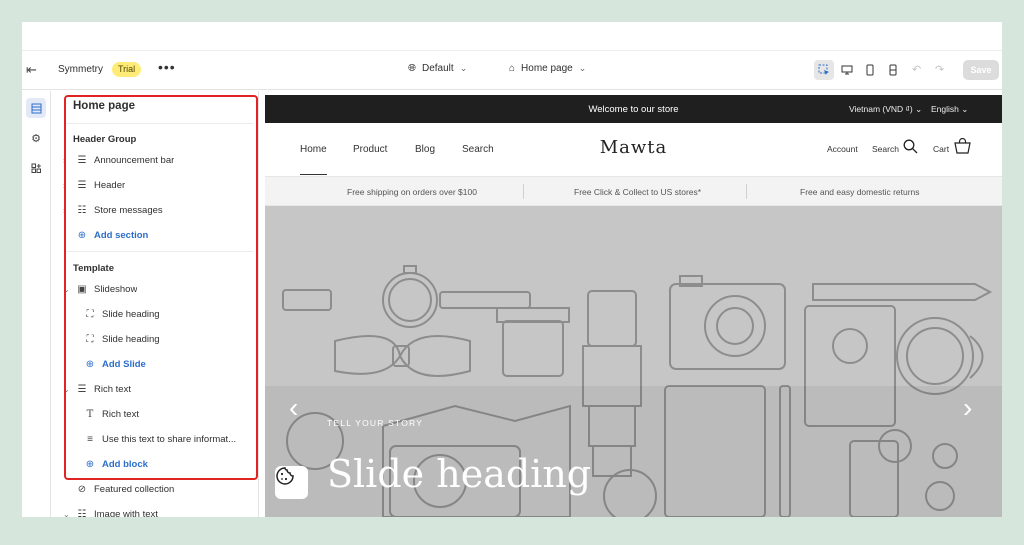 The height and width of the screenshot is (545, 1024). What do you see at coordinates (90, 439) in the screenshot?
I see `paragraph-icon: ≡` at bounding box center [90, 439].